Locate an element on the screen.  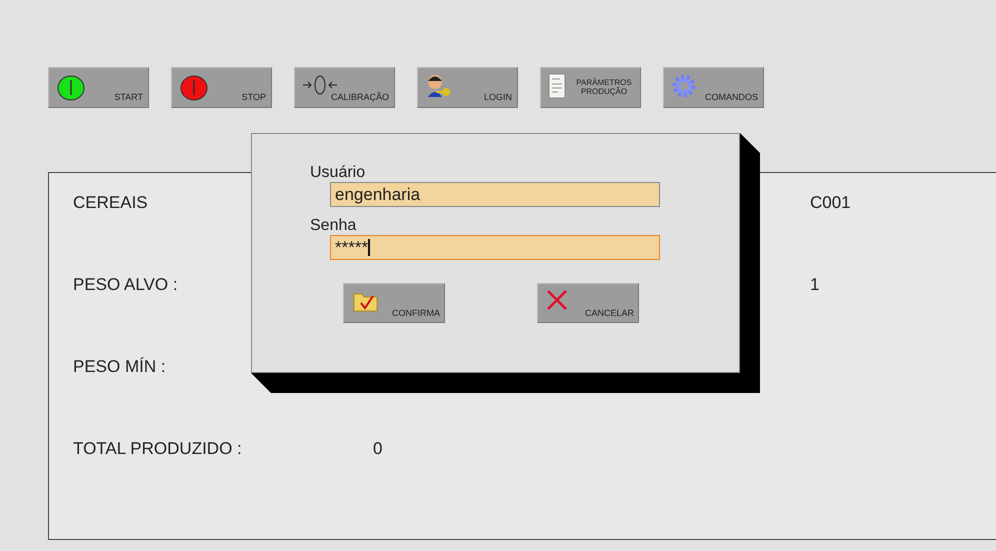
toolbar-button: COMANDOS is located at coordinates (713, 87).